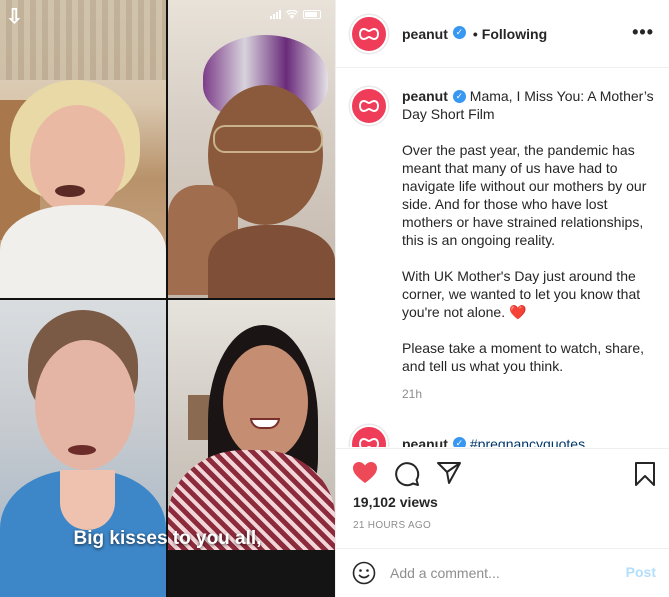 The width and height of the screenshot is (669, 597). Describe the element at coordinates (392, 525) in the screenshot. I see `post-time-ago: 21 HOURS AGO` at that location.